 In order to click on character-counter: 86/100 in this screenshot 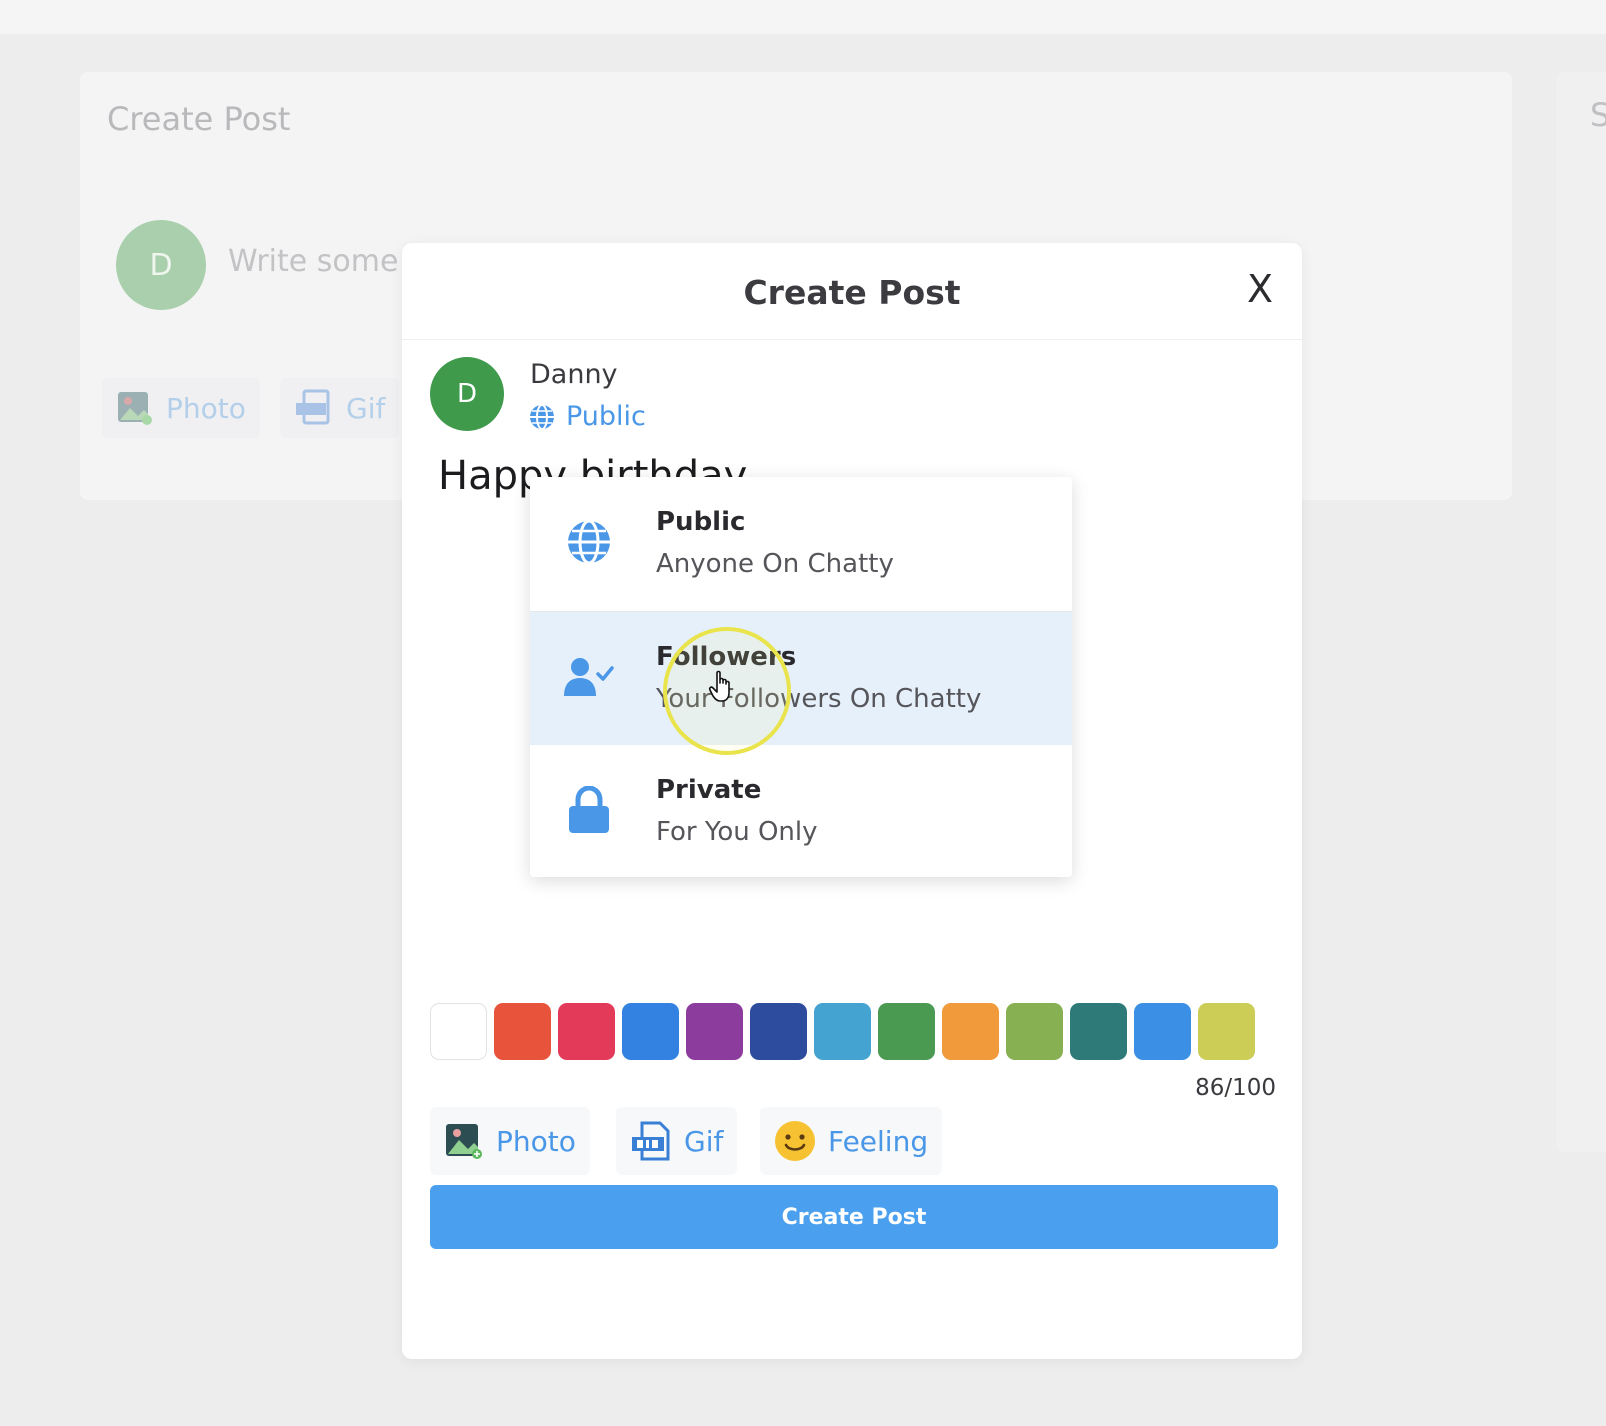, I will do `click(1235, 1088)`.